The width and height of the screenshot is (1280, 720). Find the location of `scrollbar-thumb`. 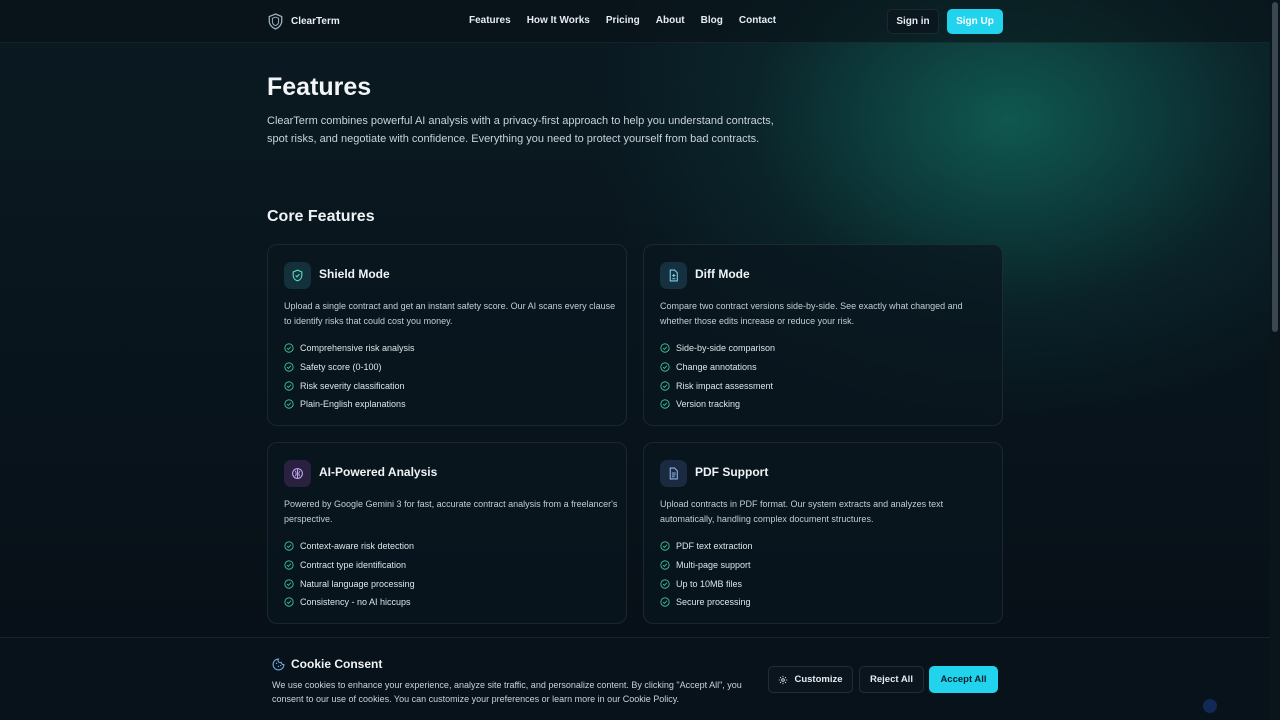

scrollbar-thumb is located at coordinates (1275, 167).